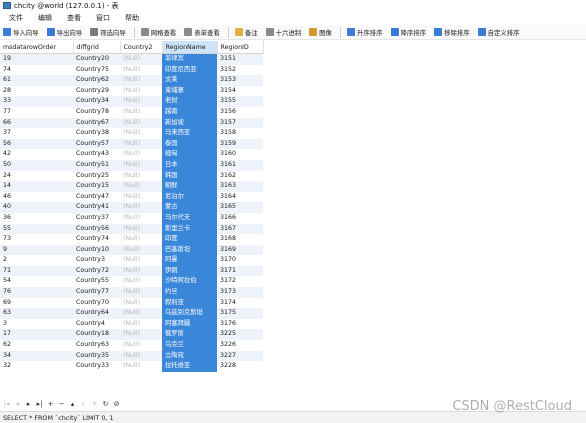  Describe the element at coordinates (131, 239) in the screenshot. I see `table-row: 73 Country74 (Null) 印度 3168` at that location.